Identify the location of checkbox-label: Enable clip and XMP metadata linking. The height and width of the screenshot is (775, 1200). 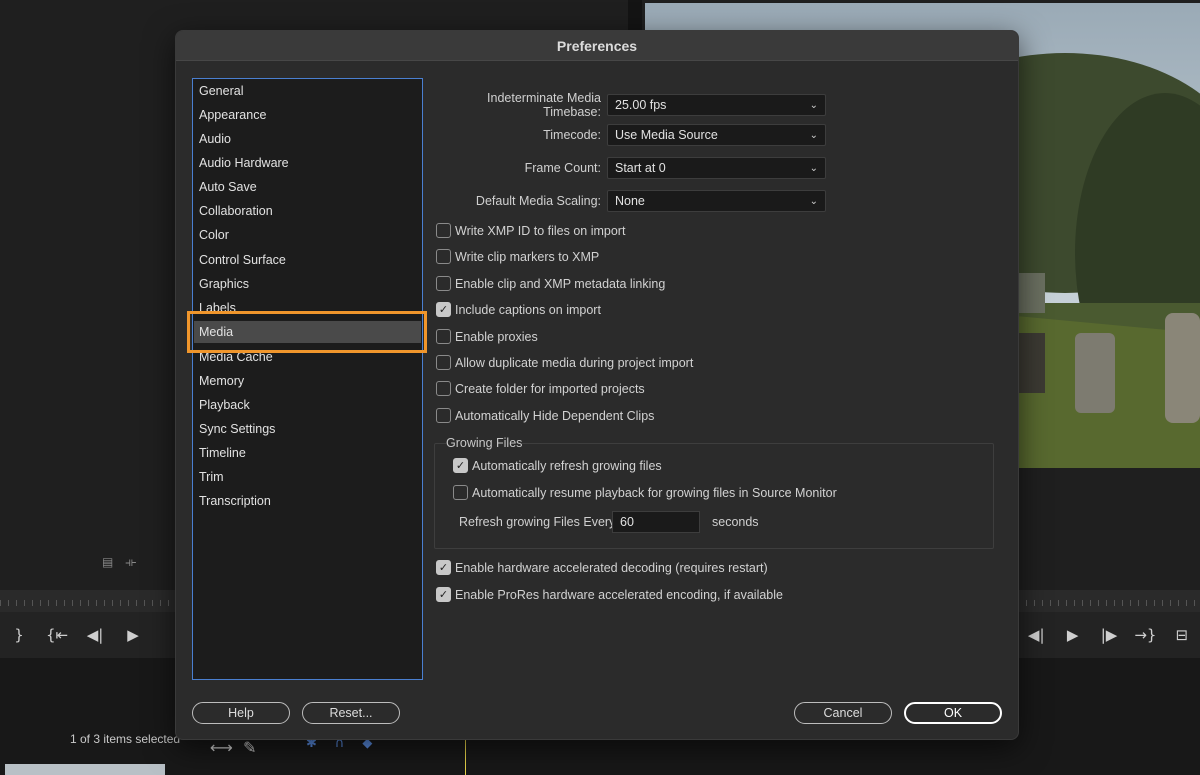
(560, 283).